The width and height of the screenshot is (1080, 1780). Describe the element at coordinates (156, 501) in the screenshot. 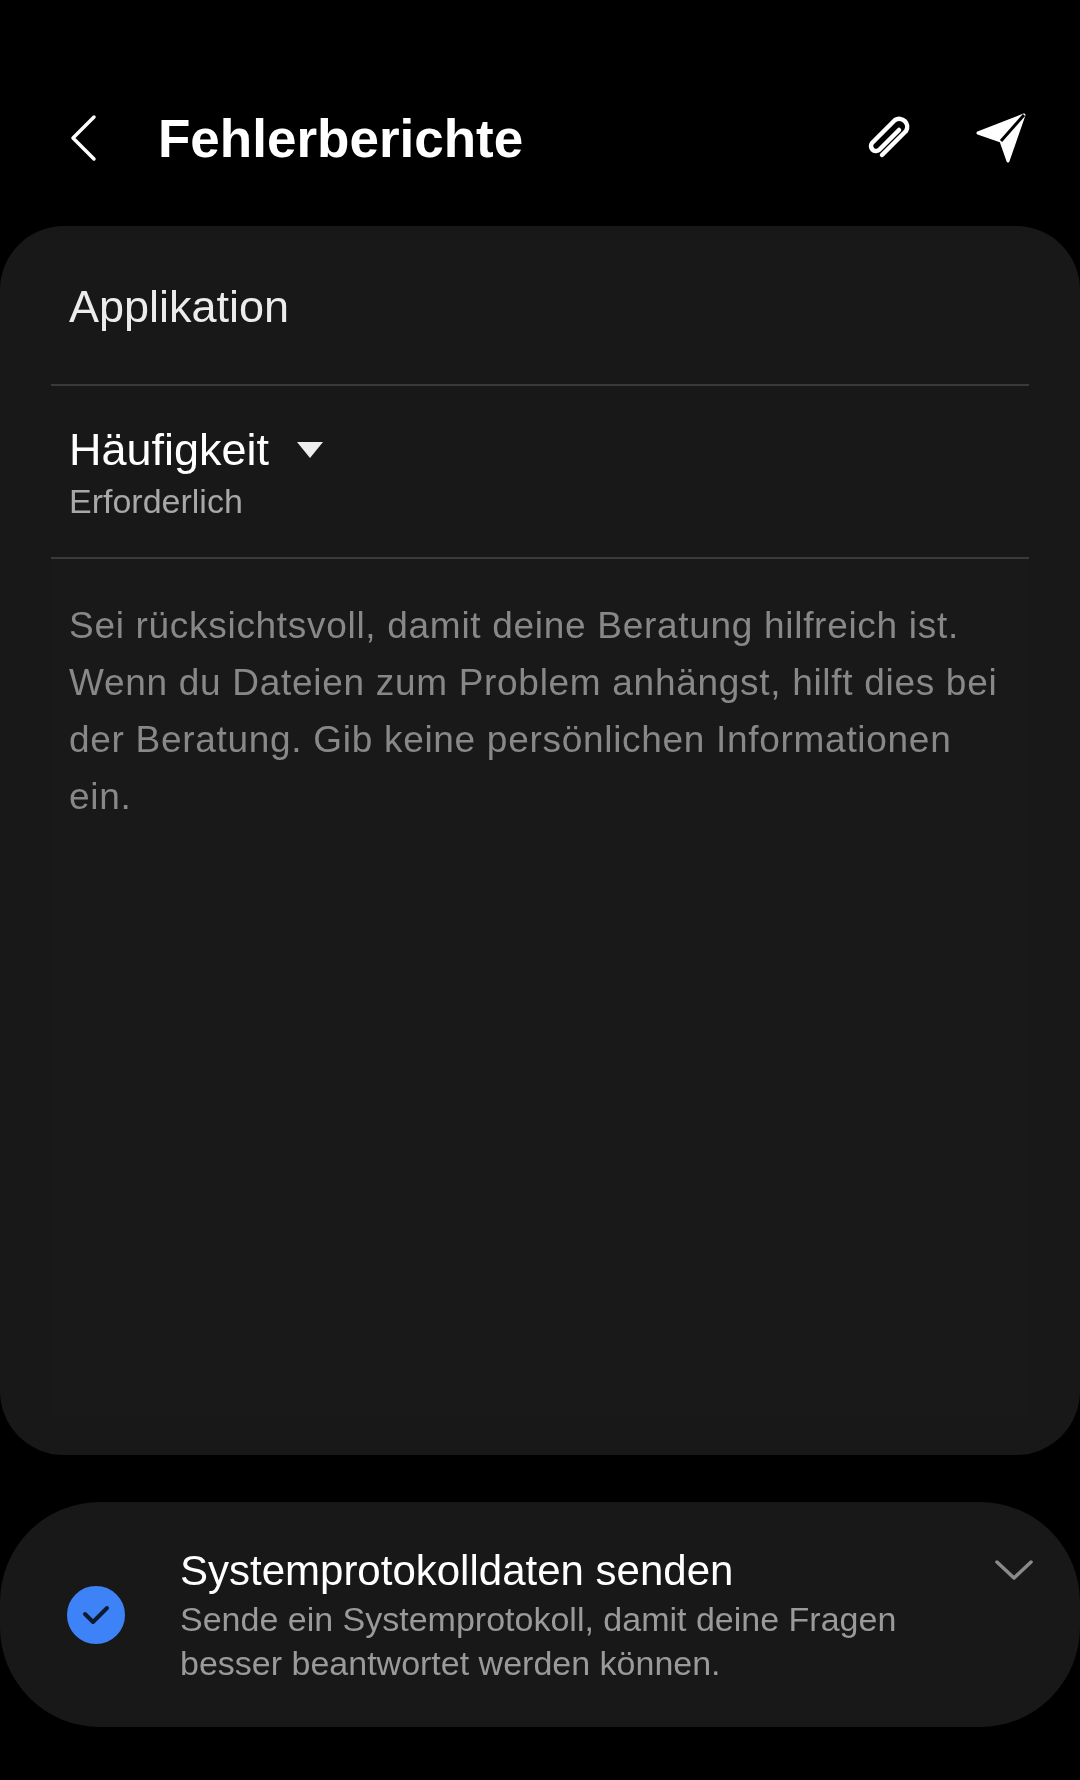

I see `required-hint: Erforderlich` at that location.